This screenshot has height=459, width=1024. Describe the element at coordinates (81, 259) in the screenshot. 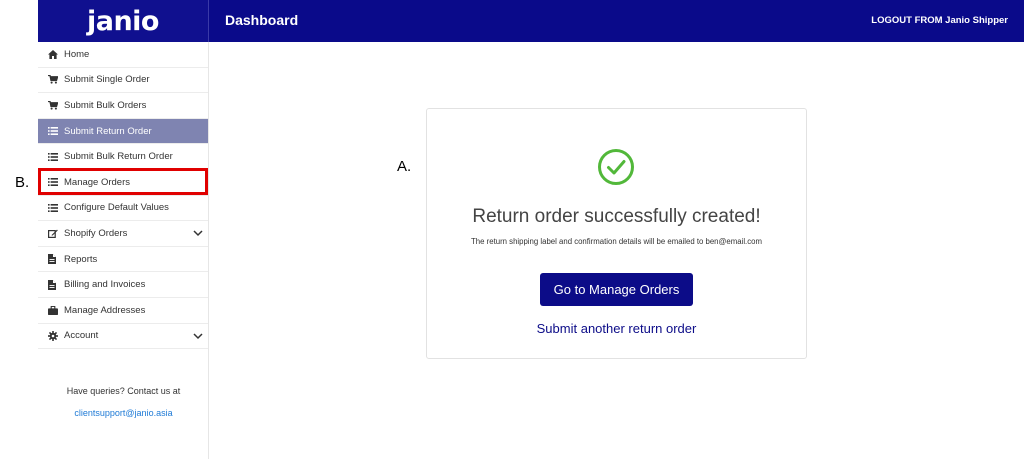

I see `sidebar-item-label: Reports` at that location.